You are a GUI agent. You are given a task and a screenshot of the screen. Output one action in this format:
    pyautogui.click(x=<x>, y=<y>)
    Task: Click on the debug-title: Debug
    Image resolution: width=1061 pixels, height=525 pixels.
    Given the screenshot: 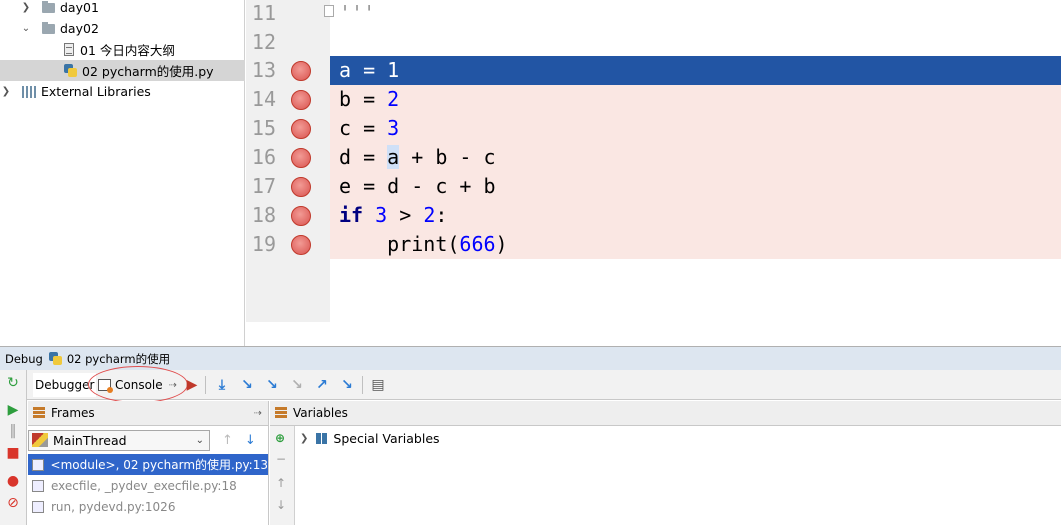 What is the action you would take?
    pyautogui.click(x=24, y=358)
    